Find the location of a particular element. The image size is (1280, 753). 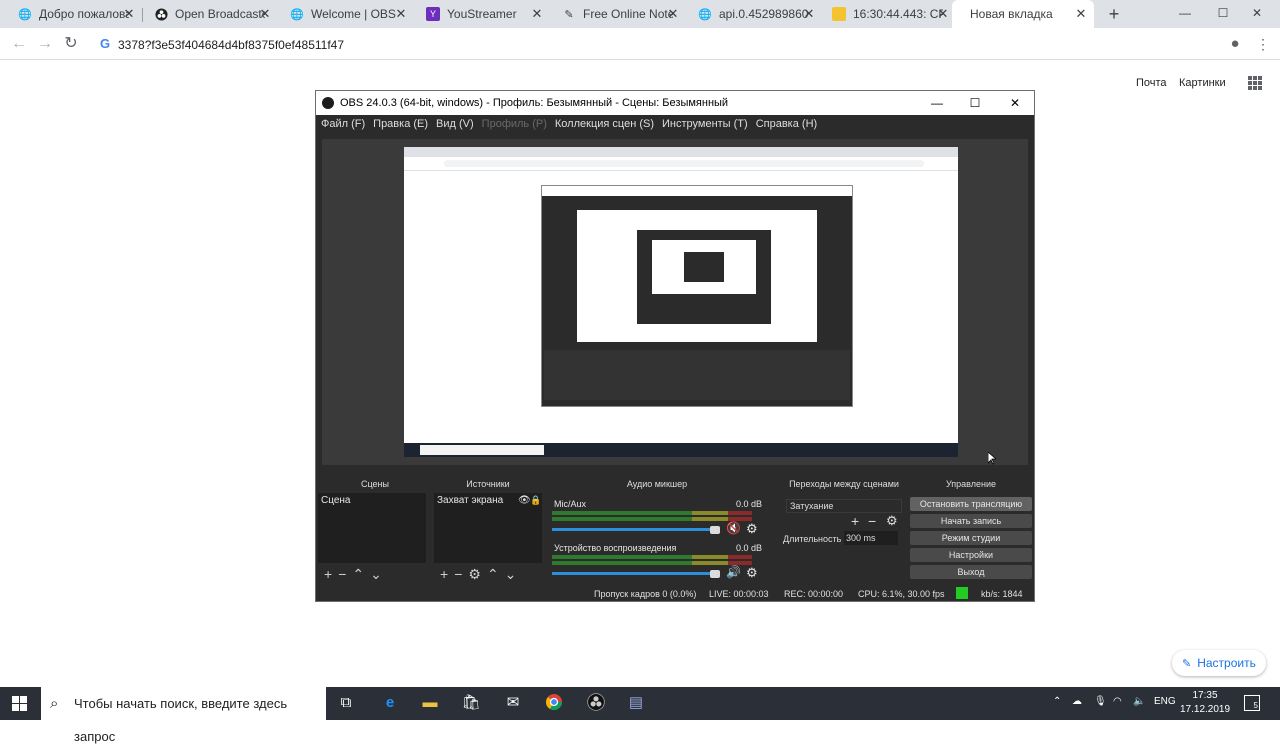

menu-file: Файл (F) is located at coordinates (343, 124).